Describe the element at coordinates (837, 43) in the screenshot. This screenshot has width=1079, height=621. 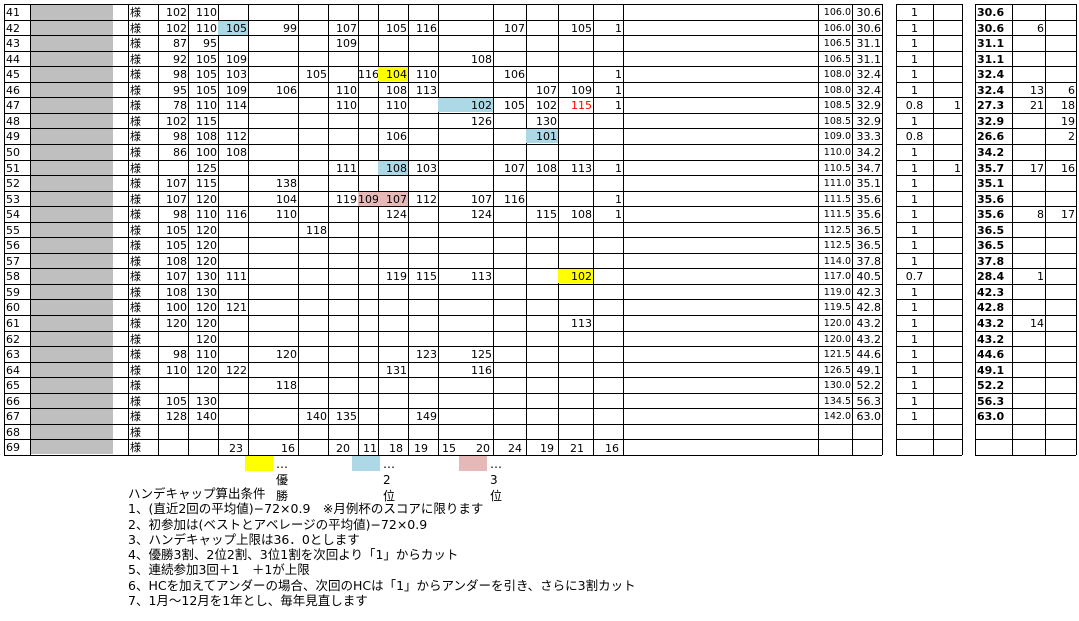
I see `hc-average: 106.5` at that location.